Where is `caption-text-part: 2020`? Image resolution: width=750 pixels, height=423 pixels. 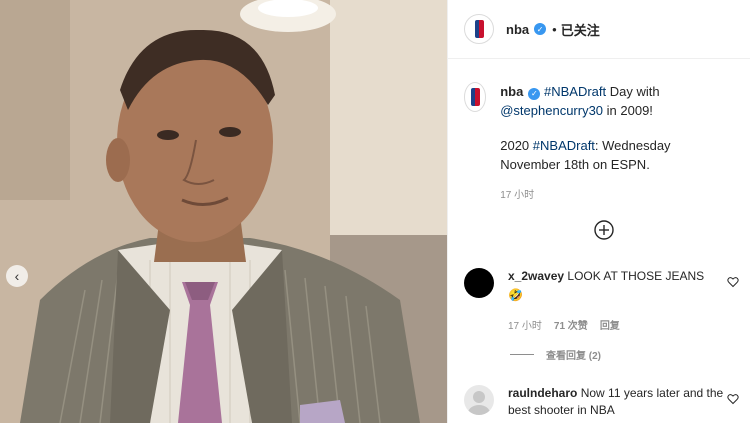
caption-text-part: 2020 is located at coordinates (516, 145).